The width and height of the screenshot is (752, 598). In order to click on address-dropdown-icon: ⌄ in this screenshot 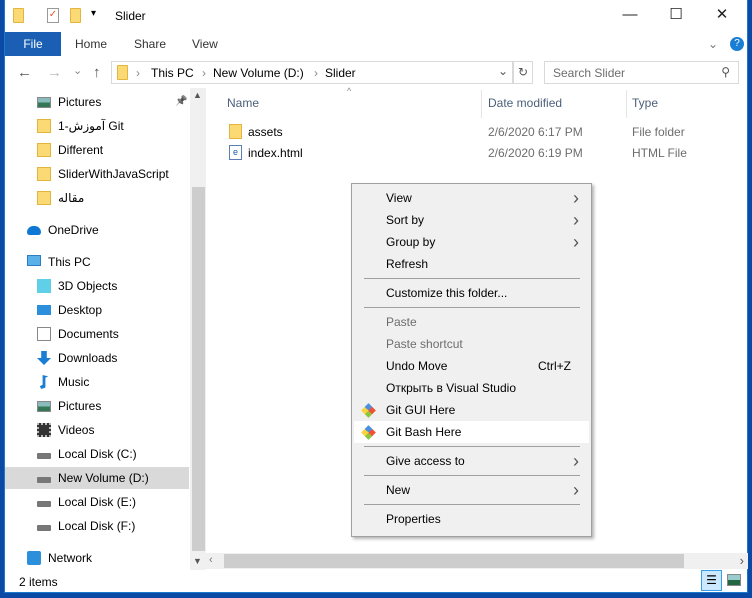, I will do `click(503, 71)`.